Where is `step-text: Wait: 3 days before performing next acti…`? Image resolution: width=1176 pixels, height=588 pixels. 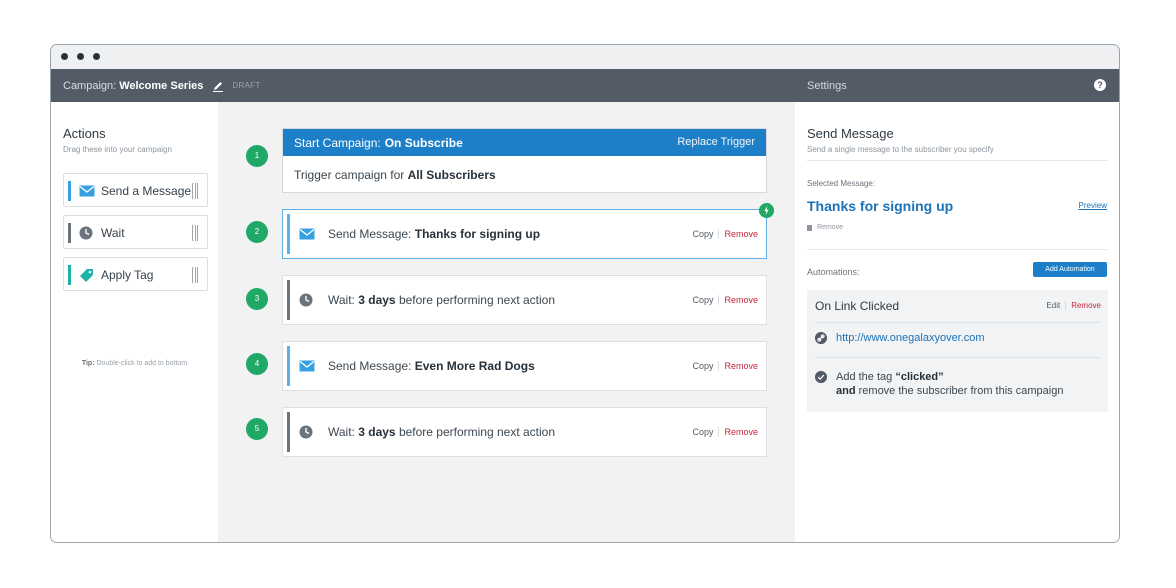
step-text: Wait: 3 days before performing next acti… is located at coordinates (441, 432).